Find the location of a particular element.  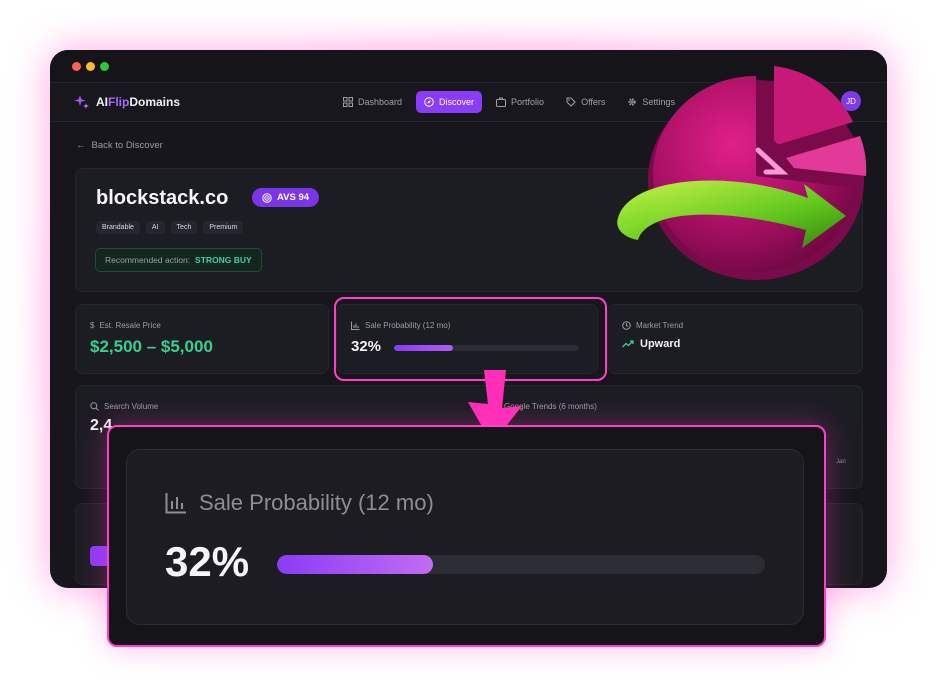

nav-discover-label: Discover is located at coordinates (457, 102).